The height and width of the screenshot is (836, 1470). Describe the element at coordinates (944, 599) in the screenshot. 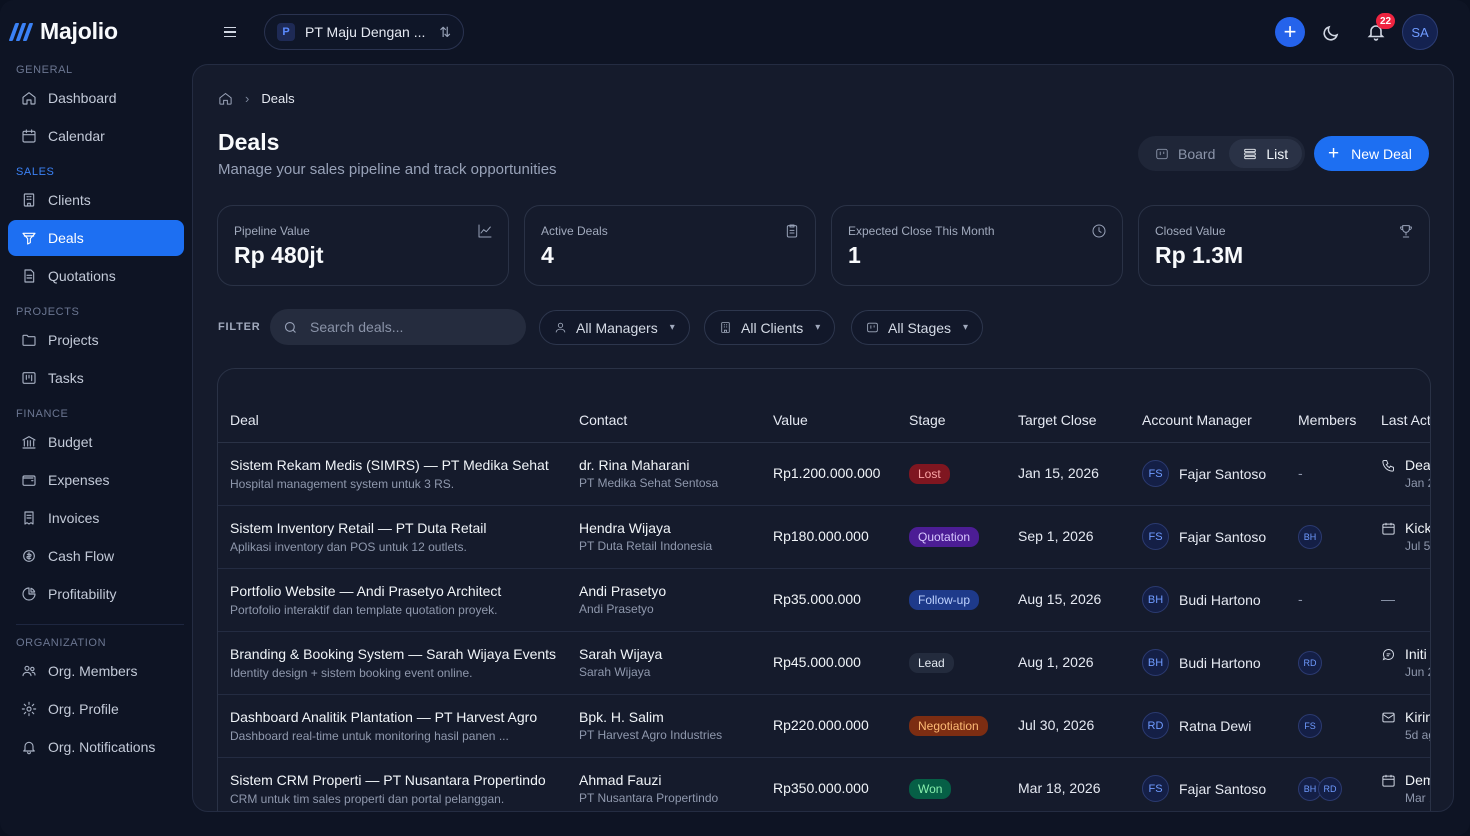

I see `stage-badge: Follow-up` at that location.